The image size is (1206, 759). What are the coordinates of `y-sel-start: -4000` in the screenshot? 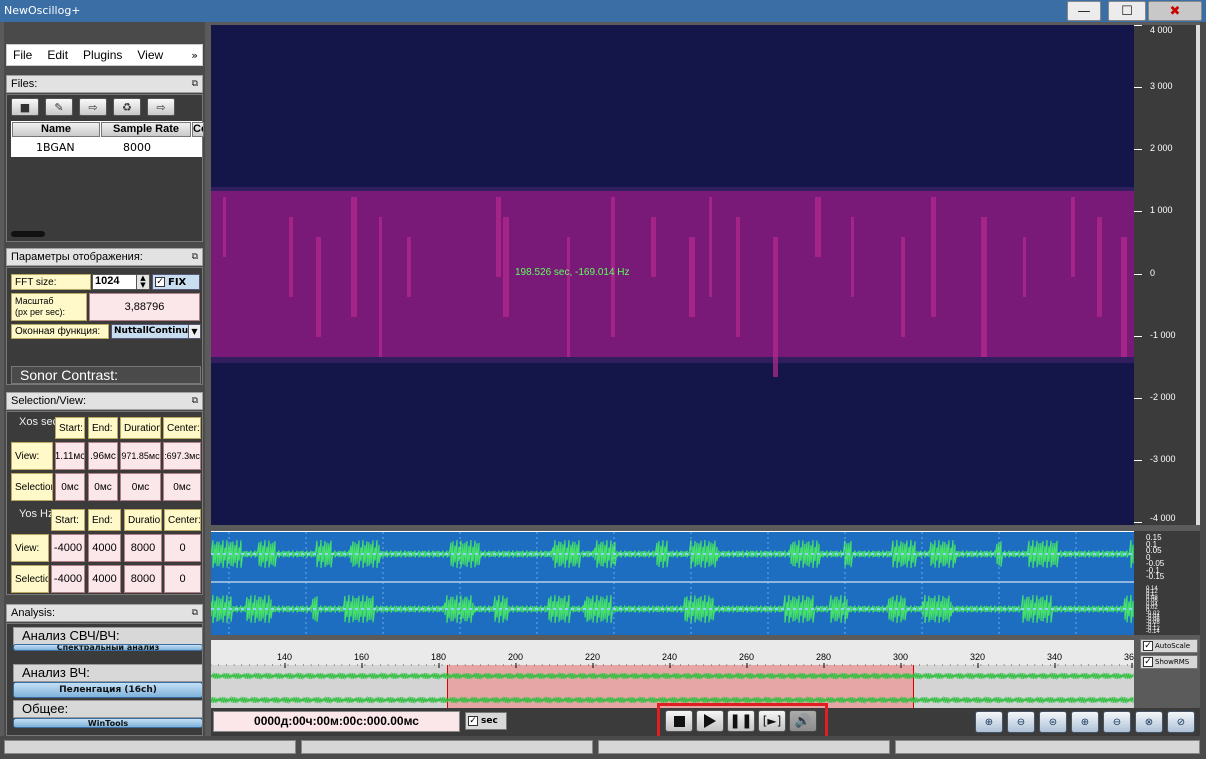 It's located at (68, 579).